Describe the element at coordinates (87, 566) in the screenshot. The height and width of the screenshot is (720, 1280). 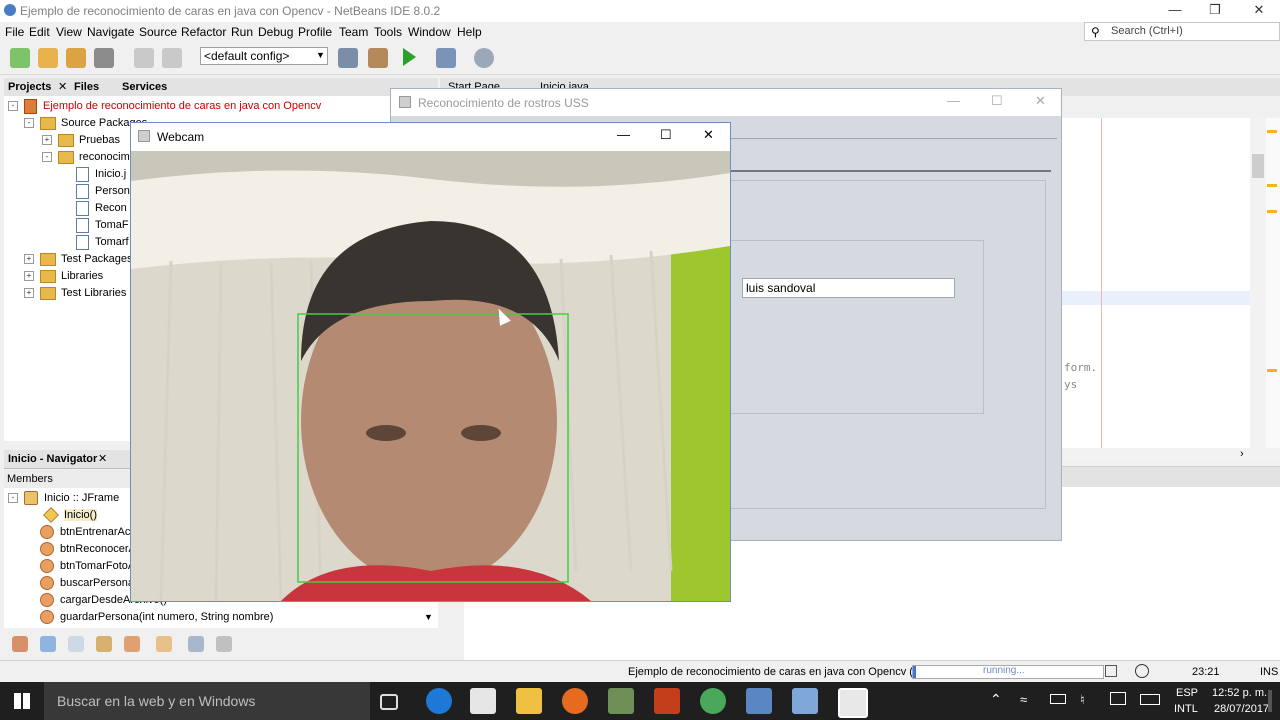
I see `nav-member: btnTomarFotoA` at that location.